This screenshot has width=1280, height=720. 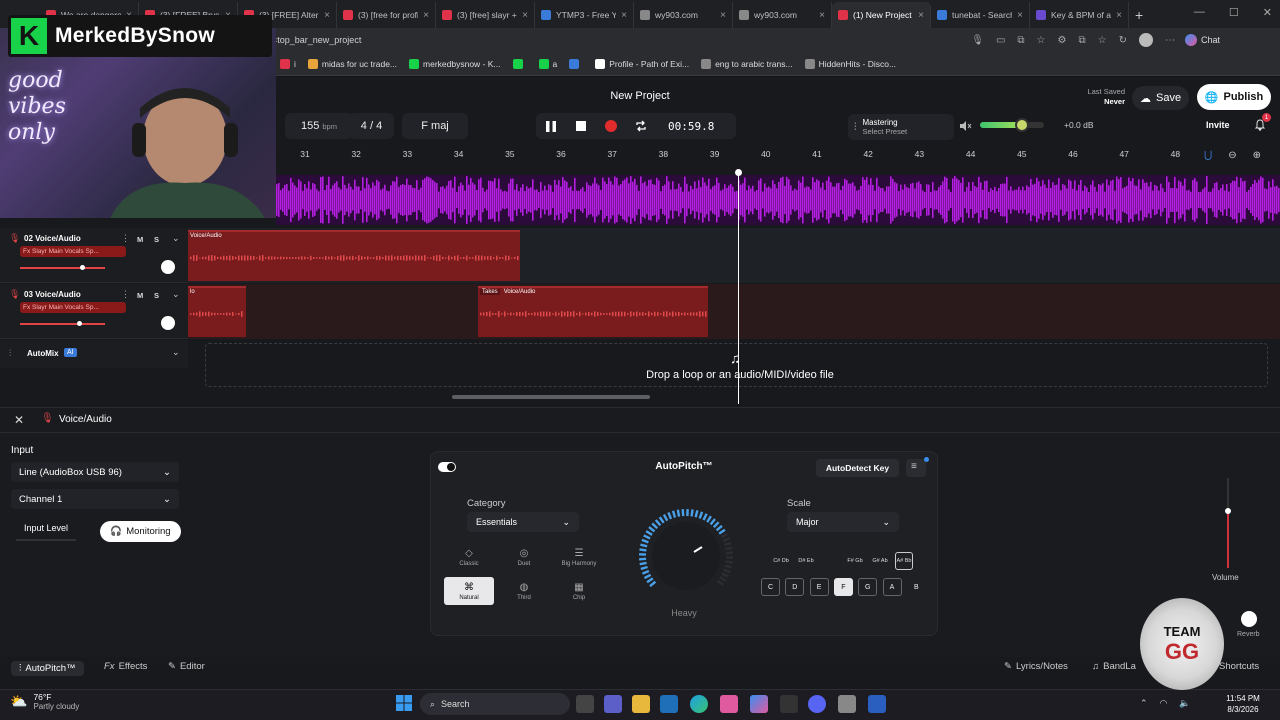 What do you see at coordinates (547, 63) in the screenshot?
I see `bookmark: a` at bounding box center [547, 63].